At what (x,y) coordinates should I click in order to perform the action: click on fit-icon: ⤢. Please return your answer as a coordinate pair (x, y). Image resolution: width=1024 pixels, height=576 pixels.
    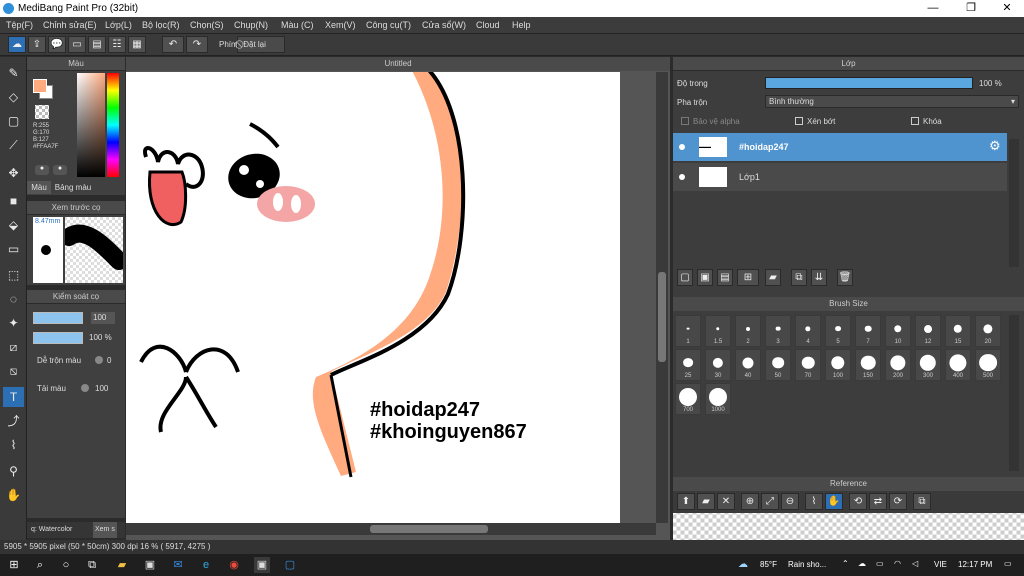
    Looking at the image, I should click on (770, 501).